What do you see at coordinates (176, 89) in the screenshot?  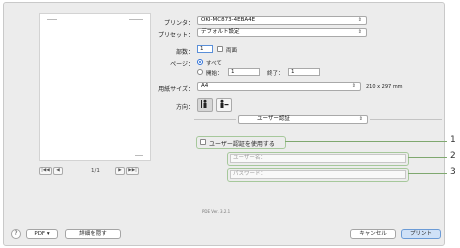 I see `paper-size-label: 用紙サイズ：` at bounding box center [176, 89].